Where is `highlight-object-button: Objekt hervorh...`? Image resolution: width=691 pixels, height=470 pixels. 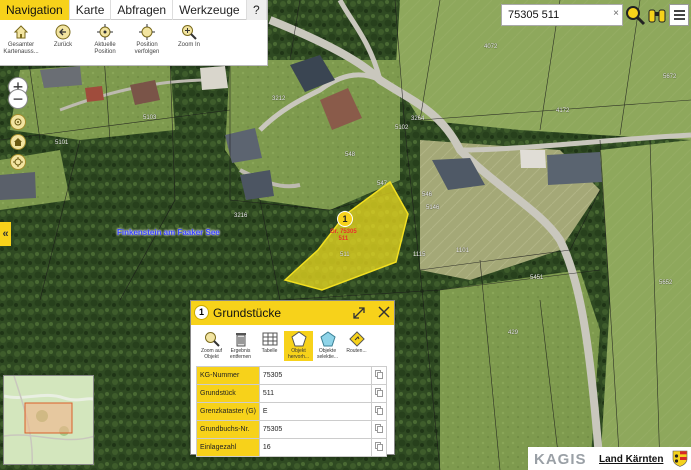
highlight-object-button: Objekt hervorh... is located at coordinates (298, 346).